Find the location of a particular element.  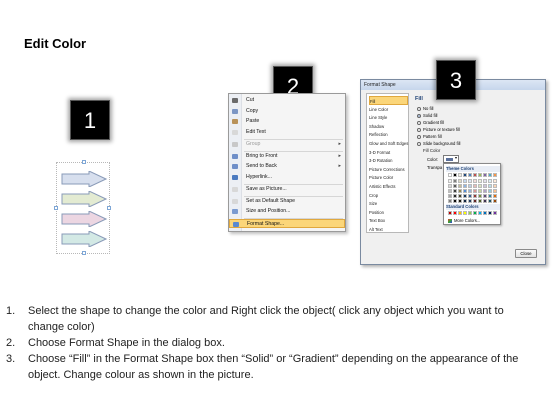

menu-item-bring-to-front: Bring to Front ▸ is located at coordinates (287, 156).